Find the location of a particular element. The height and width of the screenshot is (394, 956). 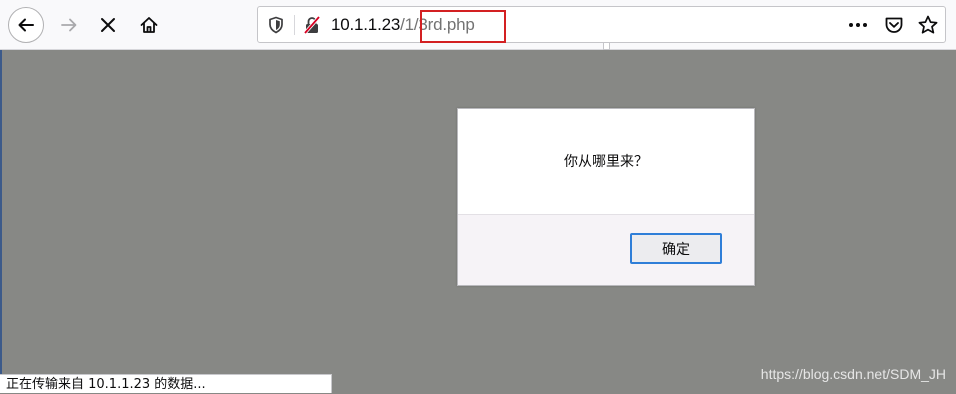

alert-dialog: 你从哪里来？ 确定 is located at coordinates (606, 197).